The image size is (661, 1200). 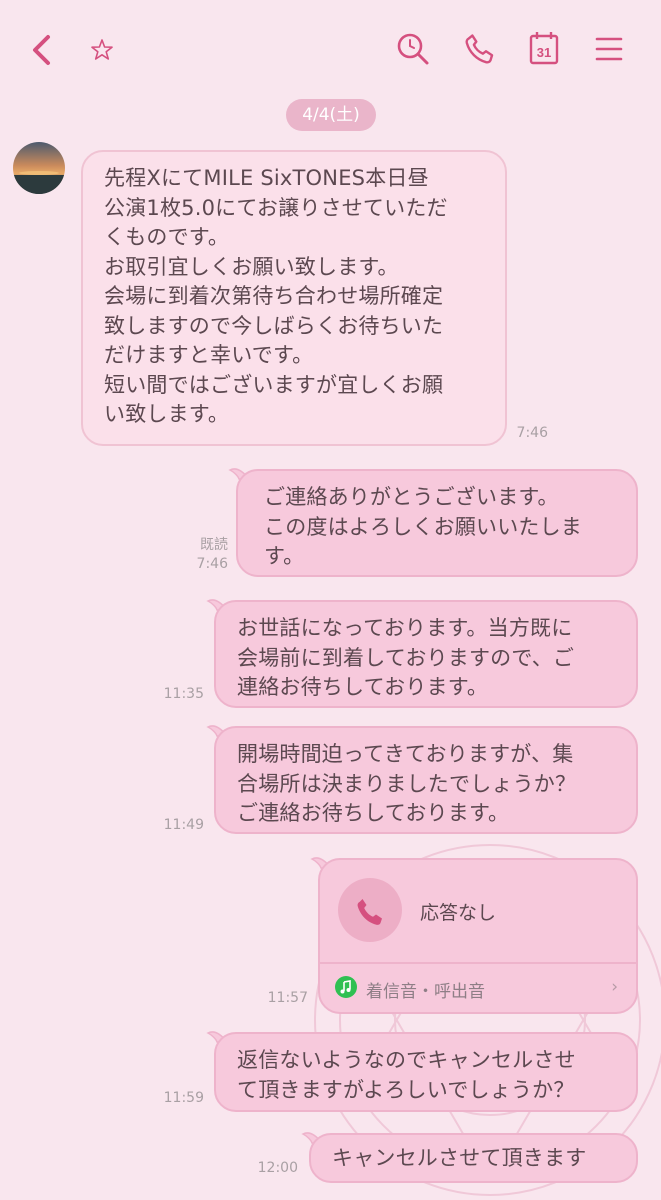 What do you see at coordinates (425, 989) in the screenshot?
I see `ringtone-link: 着信音・呼出音` at bounding box center [425, 989].